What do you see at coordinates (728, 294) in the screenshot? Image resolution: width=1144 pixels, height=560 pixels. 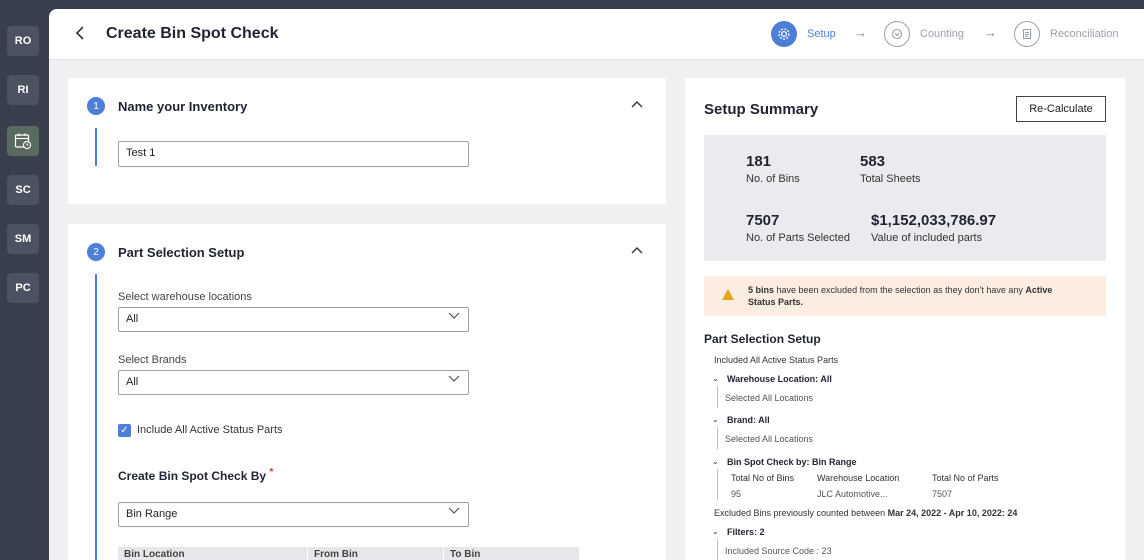 I see `warning-icon` at bounding box center [728, 294].